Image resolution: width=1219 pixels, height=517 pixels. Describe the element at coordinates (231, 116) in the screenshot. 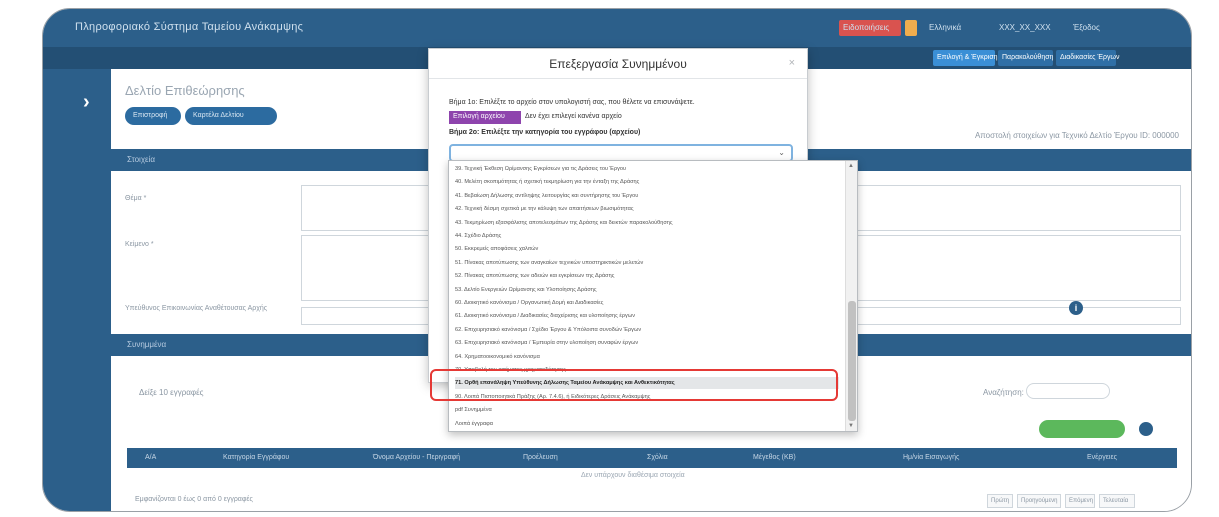

I see `card-button: Καρτέλα Δελτίου` at that location.